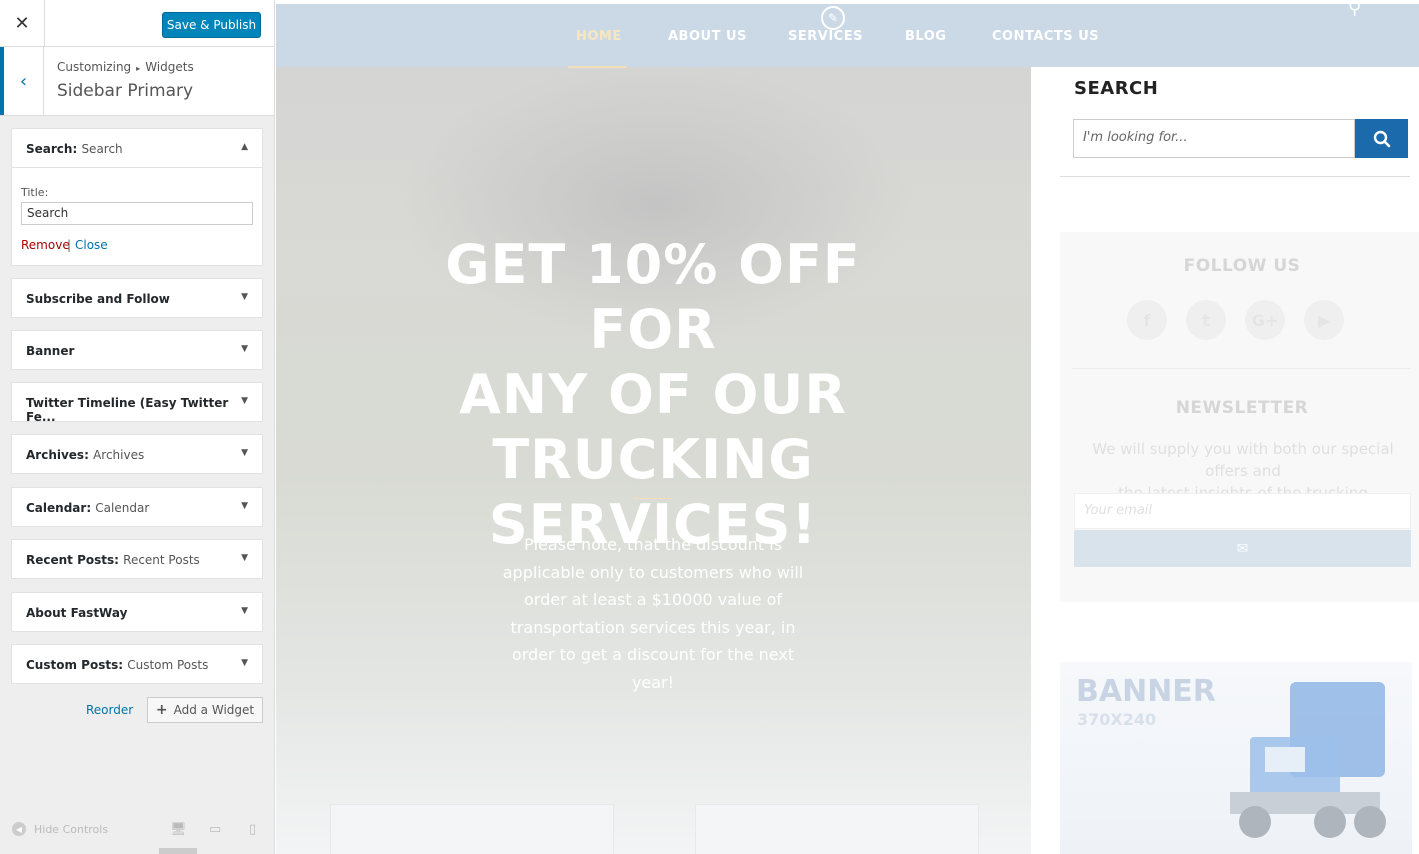 The width and height of the screenshot is (1419, 854). Describe the element at coordinates (137, 350) in the screenshot. I see `widget-banner: Banner ▼` at that location.